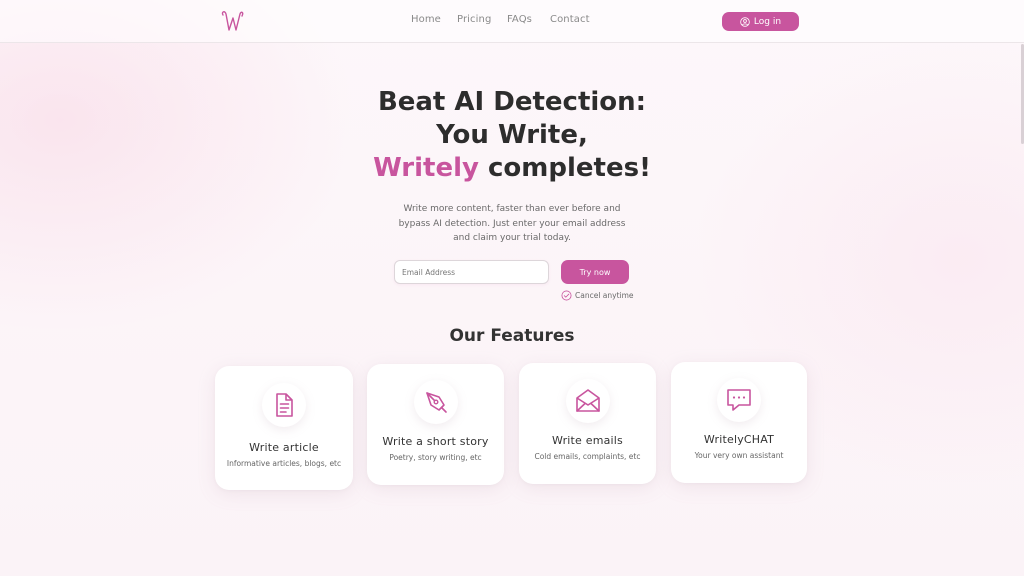 This screenshot has height=576, width=1024. Describe the element at coordinates (512, 102) in the screenshot. I see `hero-title-line-1: Beat AI Detection:` at that location.